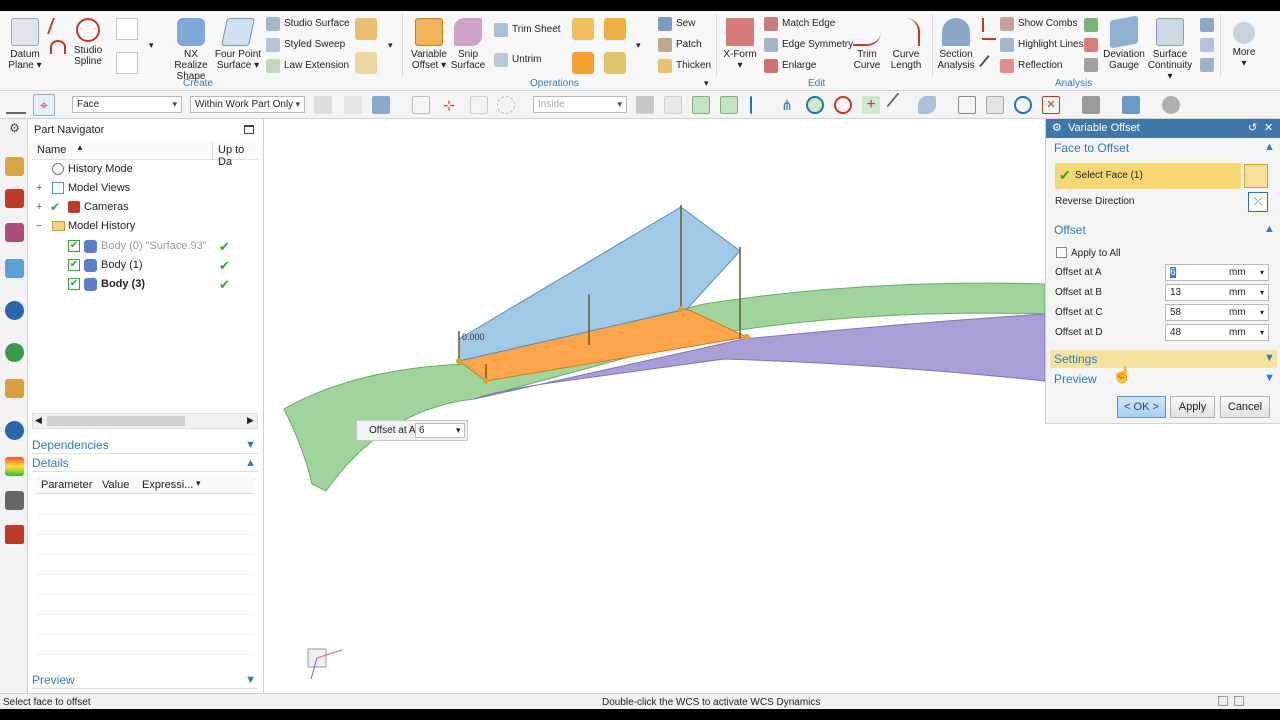 This screenshot has height=720, width=1280. What do you see at coordinates (1252, 128) in the screenshot?
I see `reset-icon: ↺` at bounding box center [1252, 128].